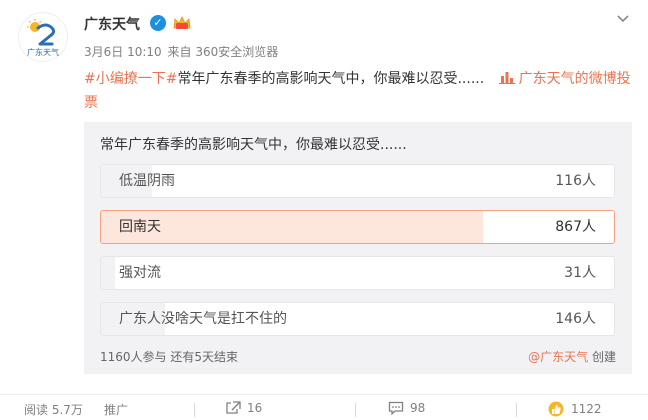 The height and width of the screenshot is (420, 648). Describe the element at coordinates (580, 273) in the screenshot. I see `vote-option-count: 31人` at that location.